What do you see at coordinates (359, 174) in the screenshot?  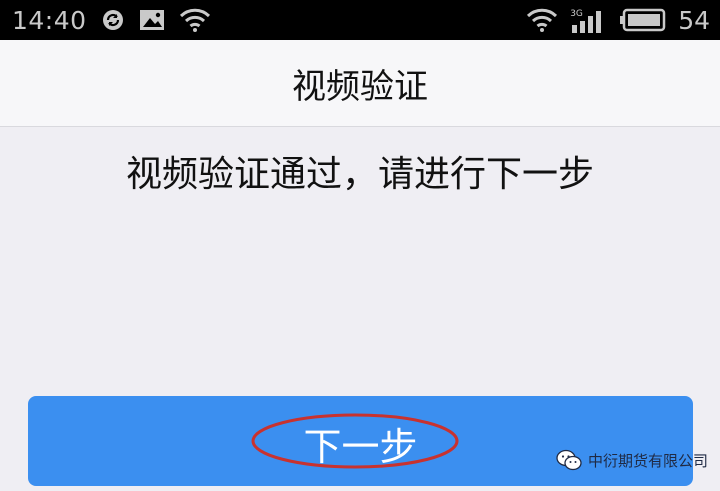 I see `verification-message: 视频验证通过，请进行下一步` at bounding box center [359, 174].